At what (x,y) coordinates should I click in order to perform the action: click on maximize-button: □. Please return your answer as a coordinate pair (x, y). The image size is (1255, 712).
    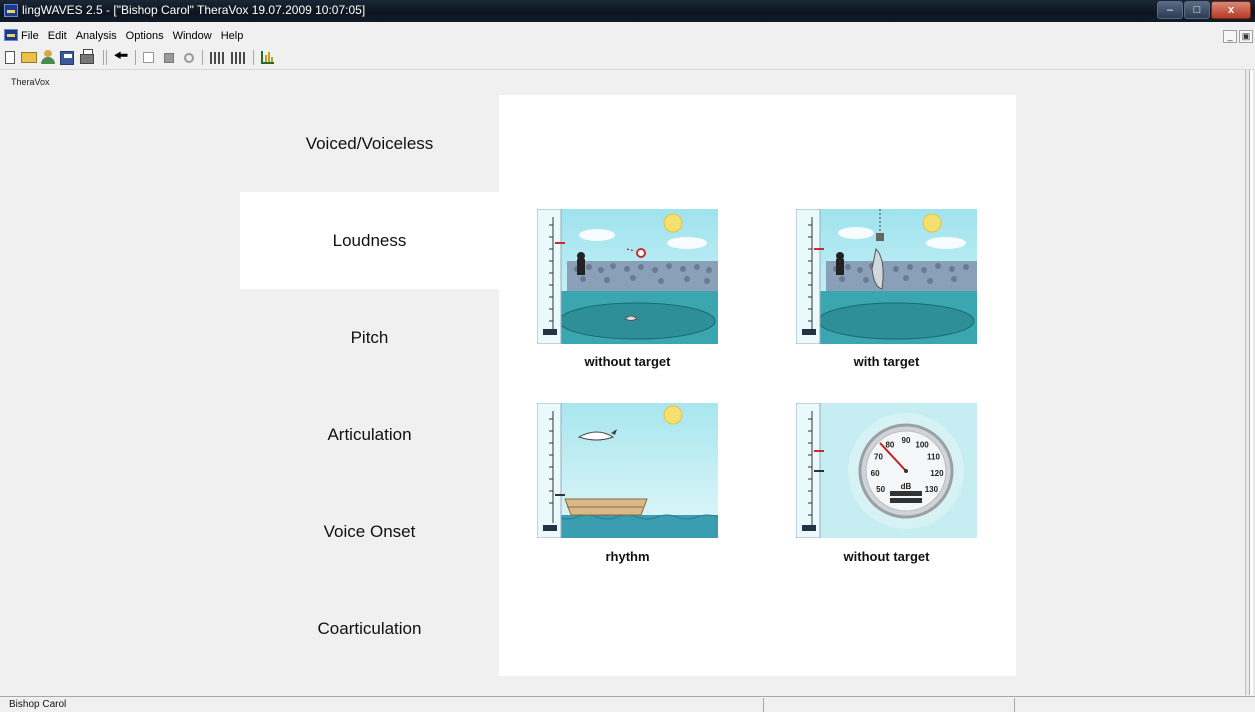
    Looking at the image, I should click on (1197, 10).